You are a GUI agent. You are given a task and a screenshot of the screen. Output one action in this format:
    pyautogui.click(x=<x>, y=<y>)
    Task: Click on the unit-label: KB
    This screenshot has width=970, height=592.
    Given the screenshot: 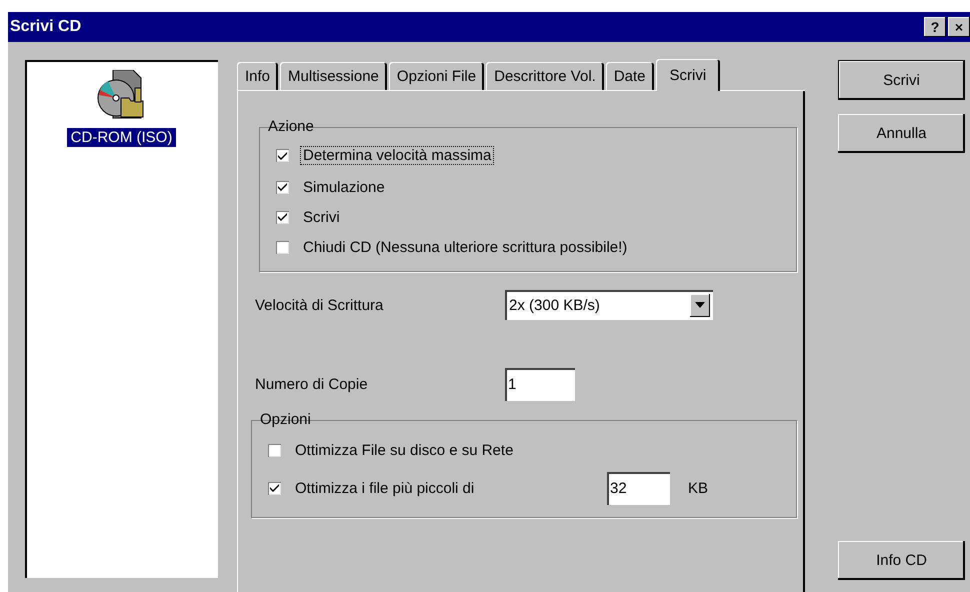 What is the action you would take?
    pyautogui.click(x=698, y=488)
    